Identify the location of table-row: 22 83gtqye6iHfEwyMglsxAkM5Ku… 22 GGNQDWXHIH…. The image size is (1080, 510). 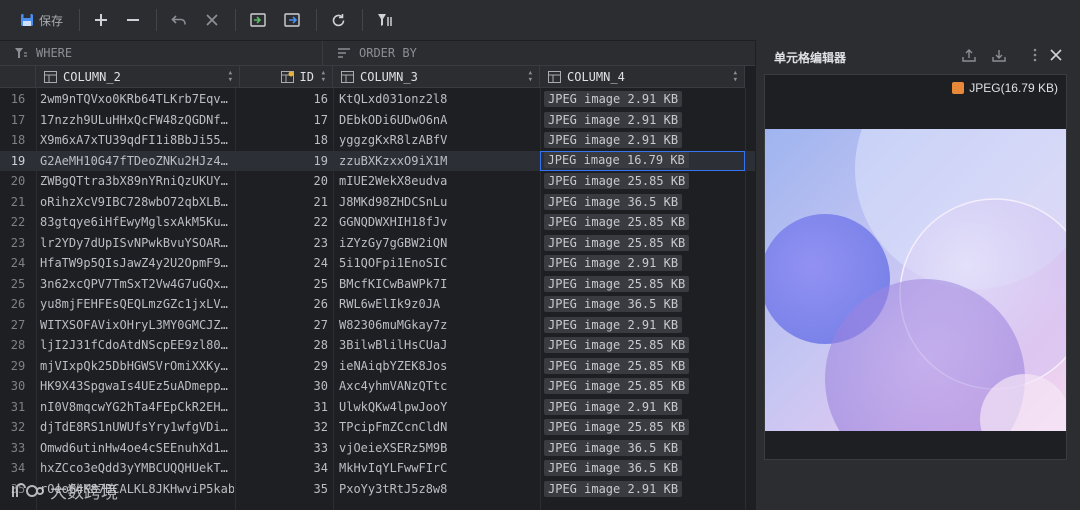
(377, 222).